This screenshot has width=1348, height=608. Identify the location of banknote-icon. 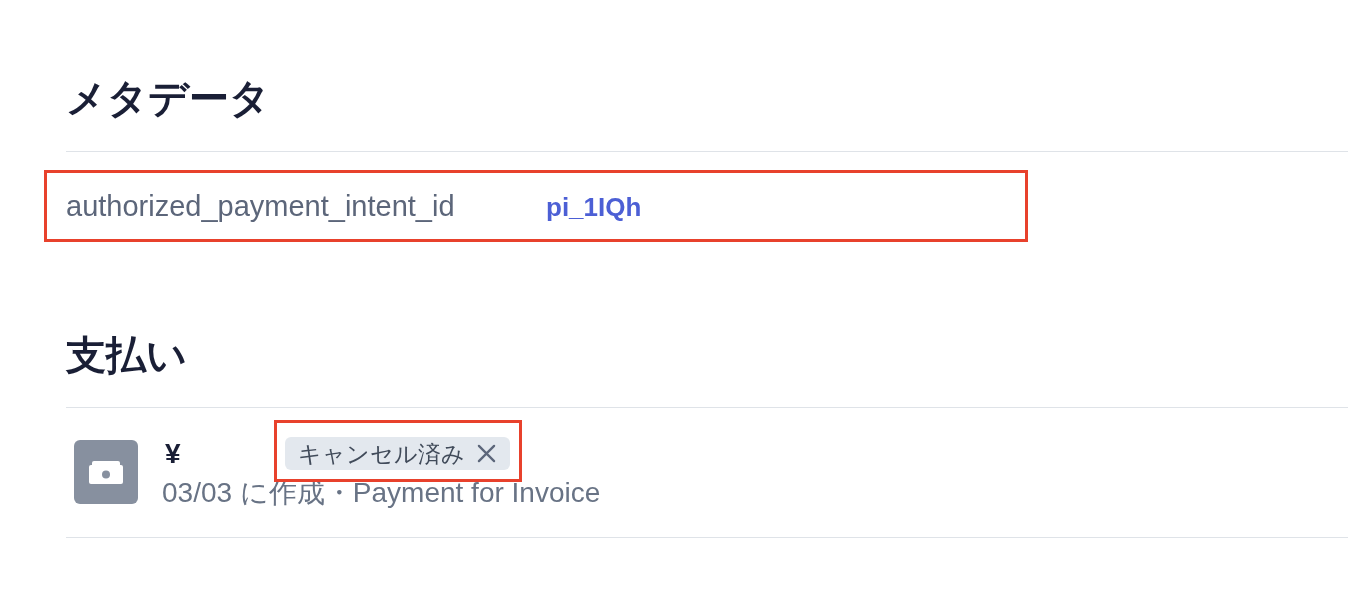
(106, 472).